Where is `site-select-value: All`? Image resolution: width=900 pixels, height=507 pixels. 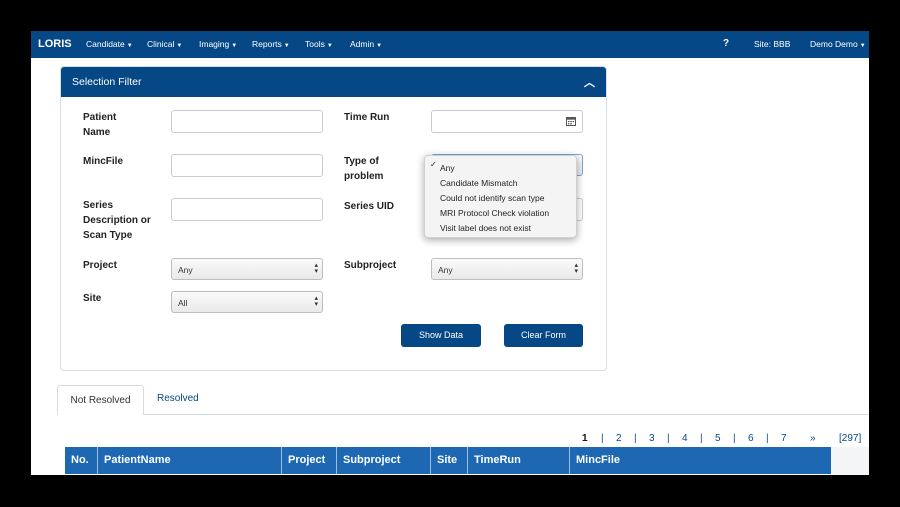
site-select-value: All is located at coordinates (183, 303).